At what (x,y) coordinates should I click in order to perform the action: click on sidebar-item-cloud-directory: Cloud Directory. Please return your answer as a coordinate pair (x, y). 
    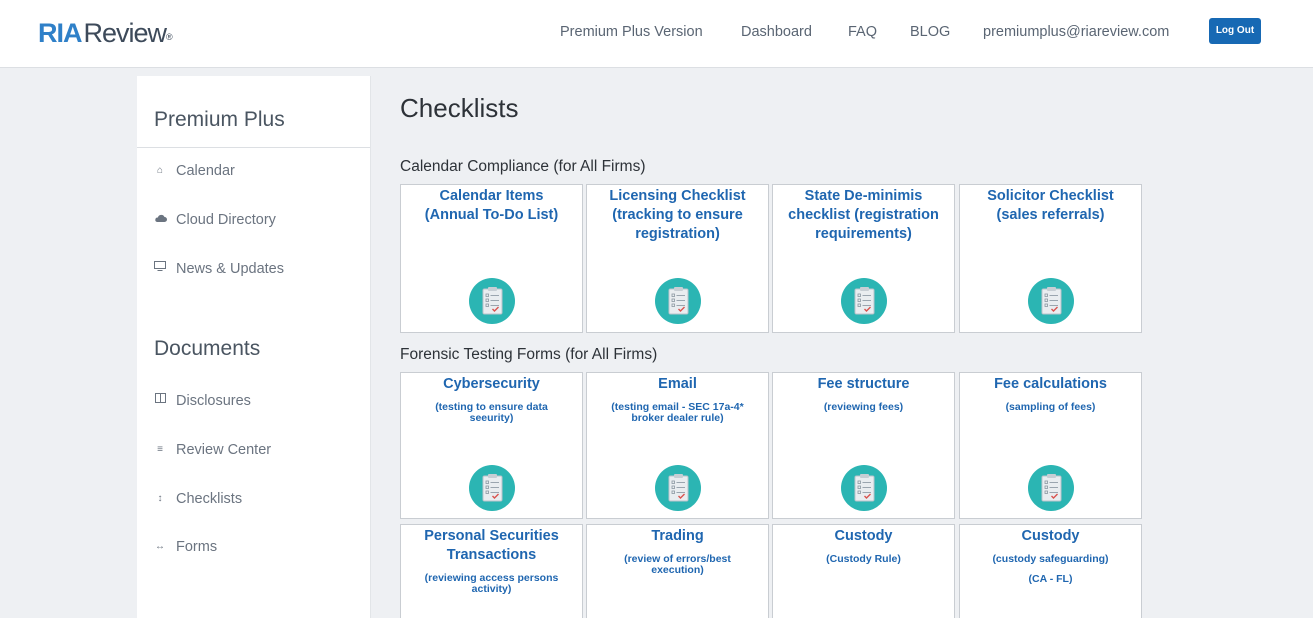
    Looking at the image, I should click on (214, 220).